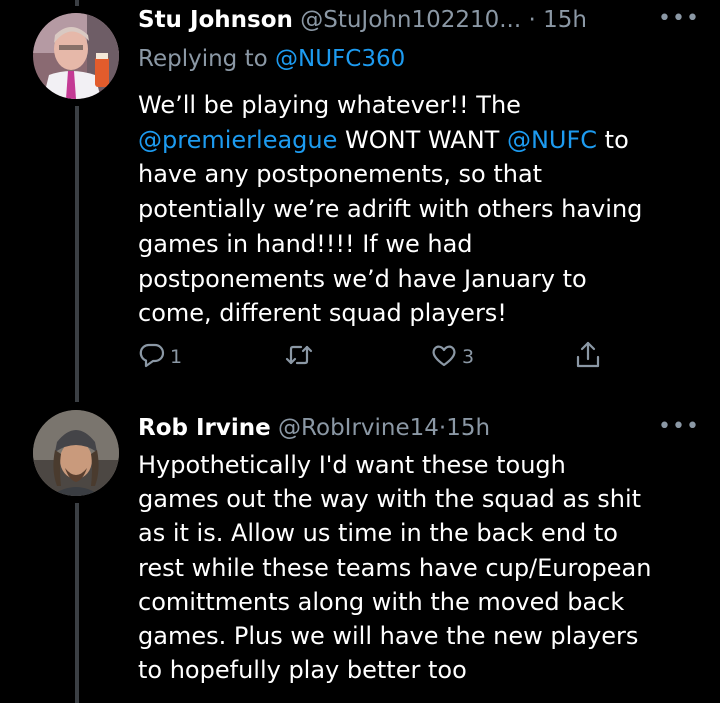  Describe the element at coordinates (340, 59) in the screenshot. I see `replying-to-mention: @NUFC360` at that location.